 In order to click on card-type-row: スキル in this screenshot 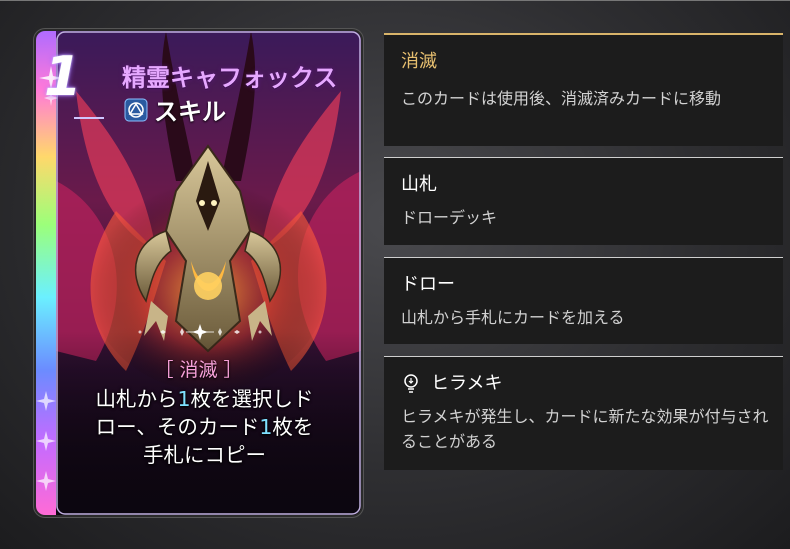, I will do `click(175, 109)`.